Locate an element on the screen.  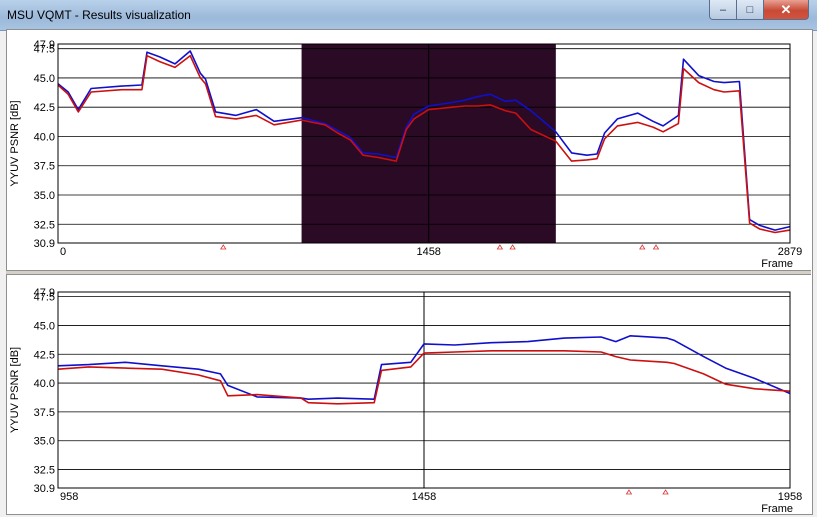
y-tick-label: 47.5 is located at coordinates (44, 298).